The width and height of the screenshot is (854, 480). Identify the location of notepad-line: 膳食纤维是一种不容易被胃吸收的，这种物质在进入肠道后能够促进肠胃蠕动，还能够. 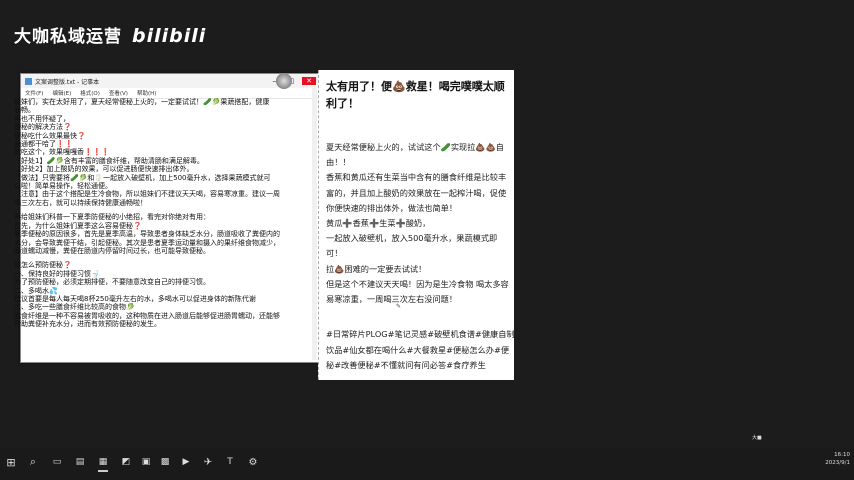
(147, 315).